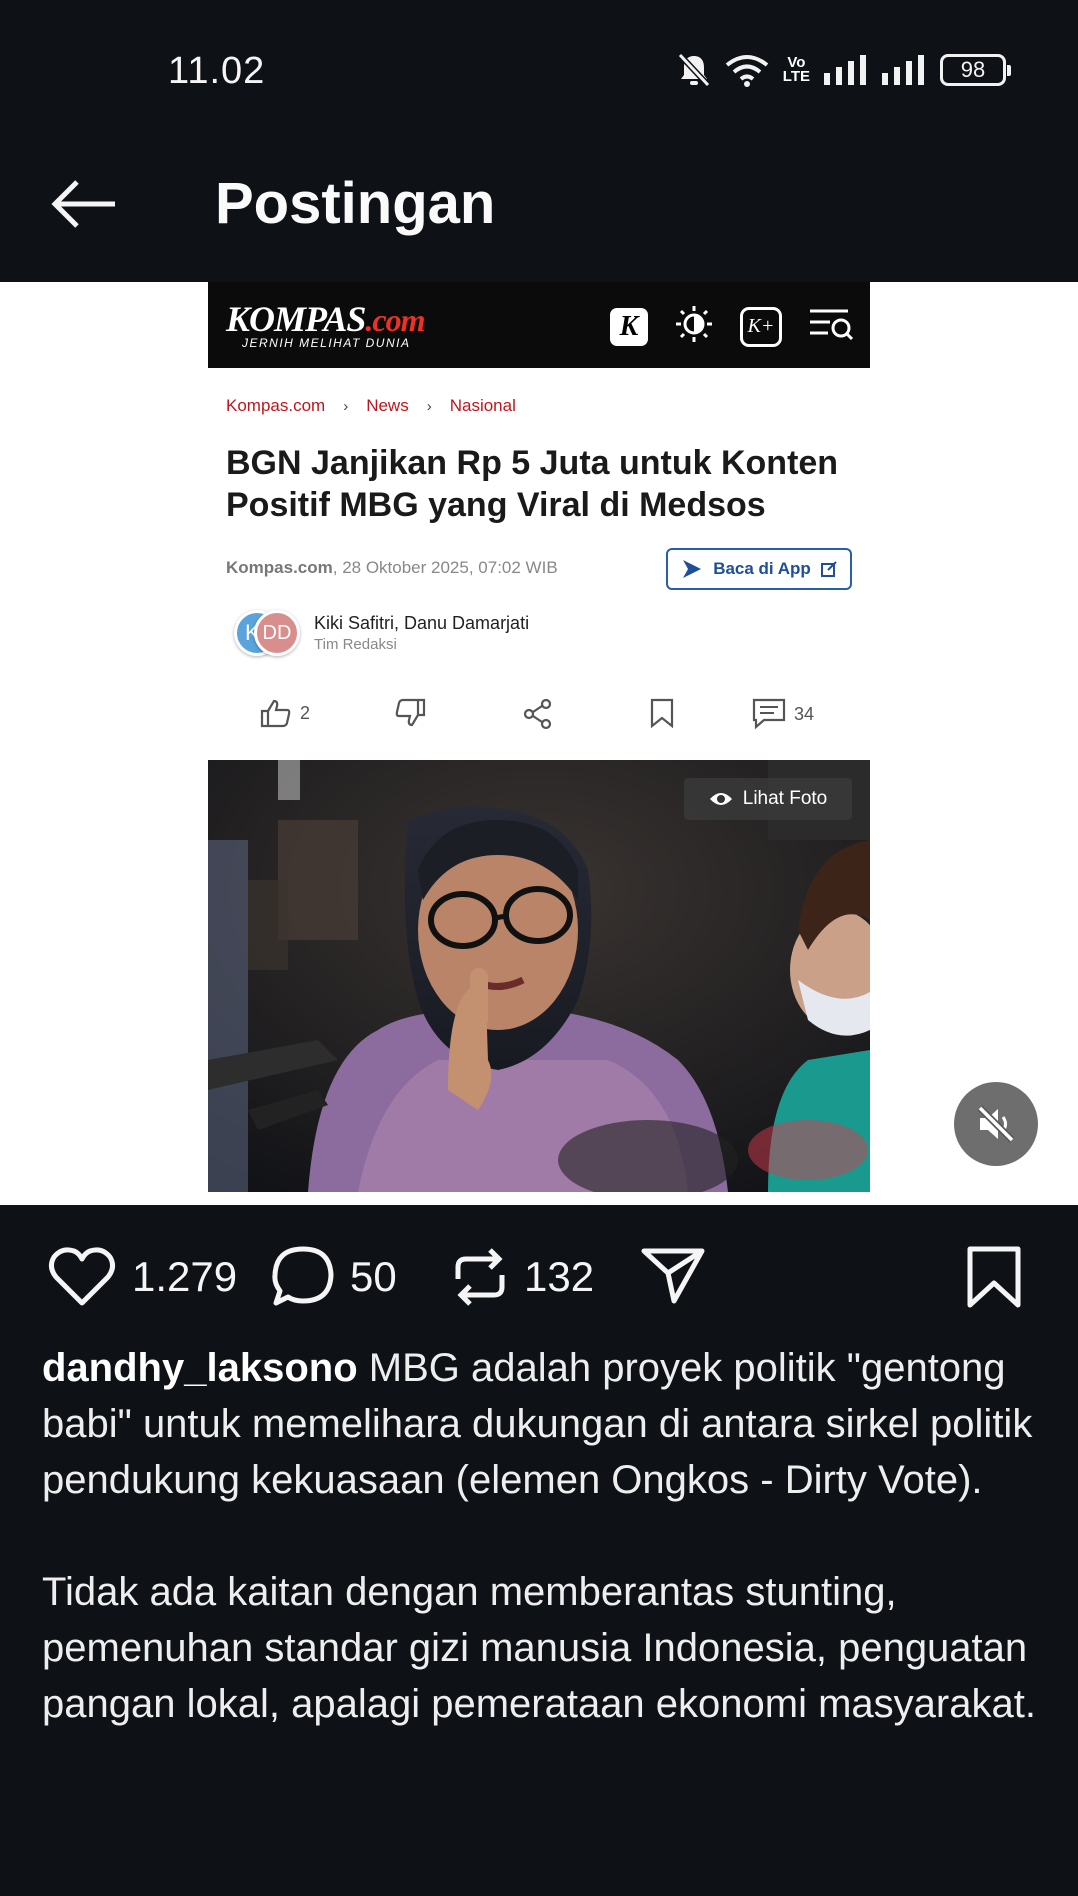  Describe the element at coordinates (539, 216) in the screenshot. I see `top-header: Postingan` at that location.